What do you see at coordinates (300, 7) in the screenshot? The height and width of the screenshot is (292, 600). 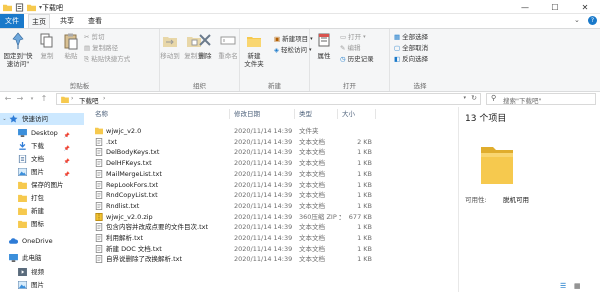 I see `title-bar: ▾ | 下载吧 — ☐ ✕` at bounding box center [300, 7].